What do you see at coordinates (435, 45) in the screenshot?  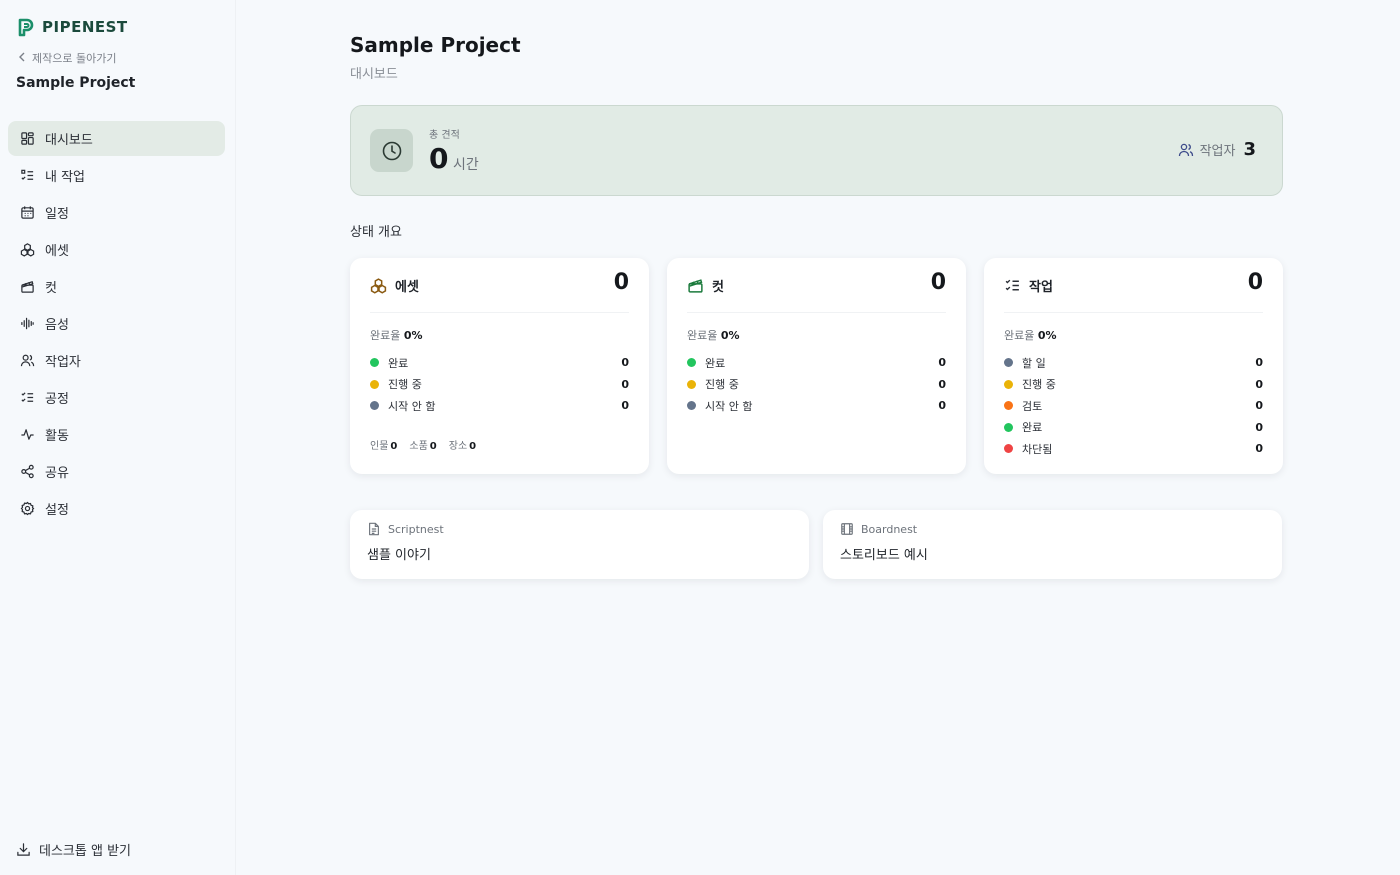 I see `page-title: Sample Project` at bounding box center [435, 45].